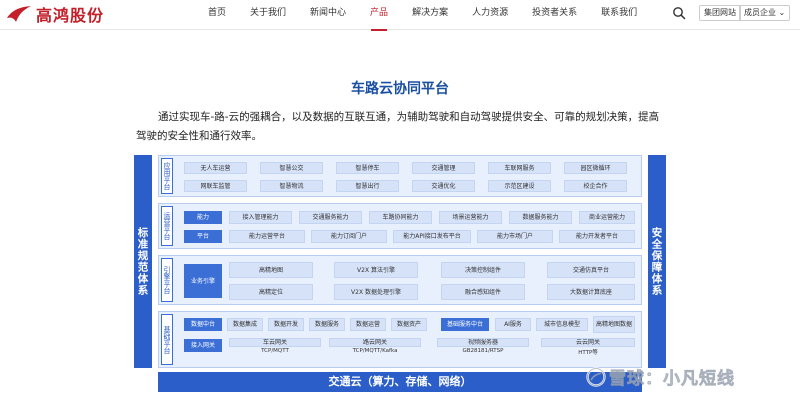 The height and width of the screenshot is (402, 800). Describe the element at coordinates (203, 345) in the screenshot. I see `access-gateway-tag: 接入网关` at that location.